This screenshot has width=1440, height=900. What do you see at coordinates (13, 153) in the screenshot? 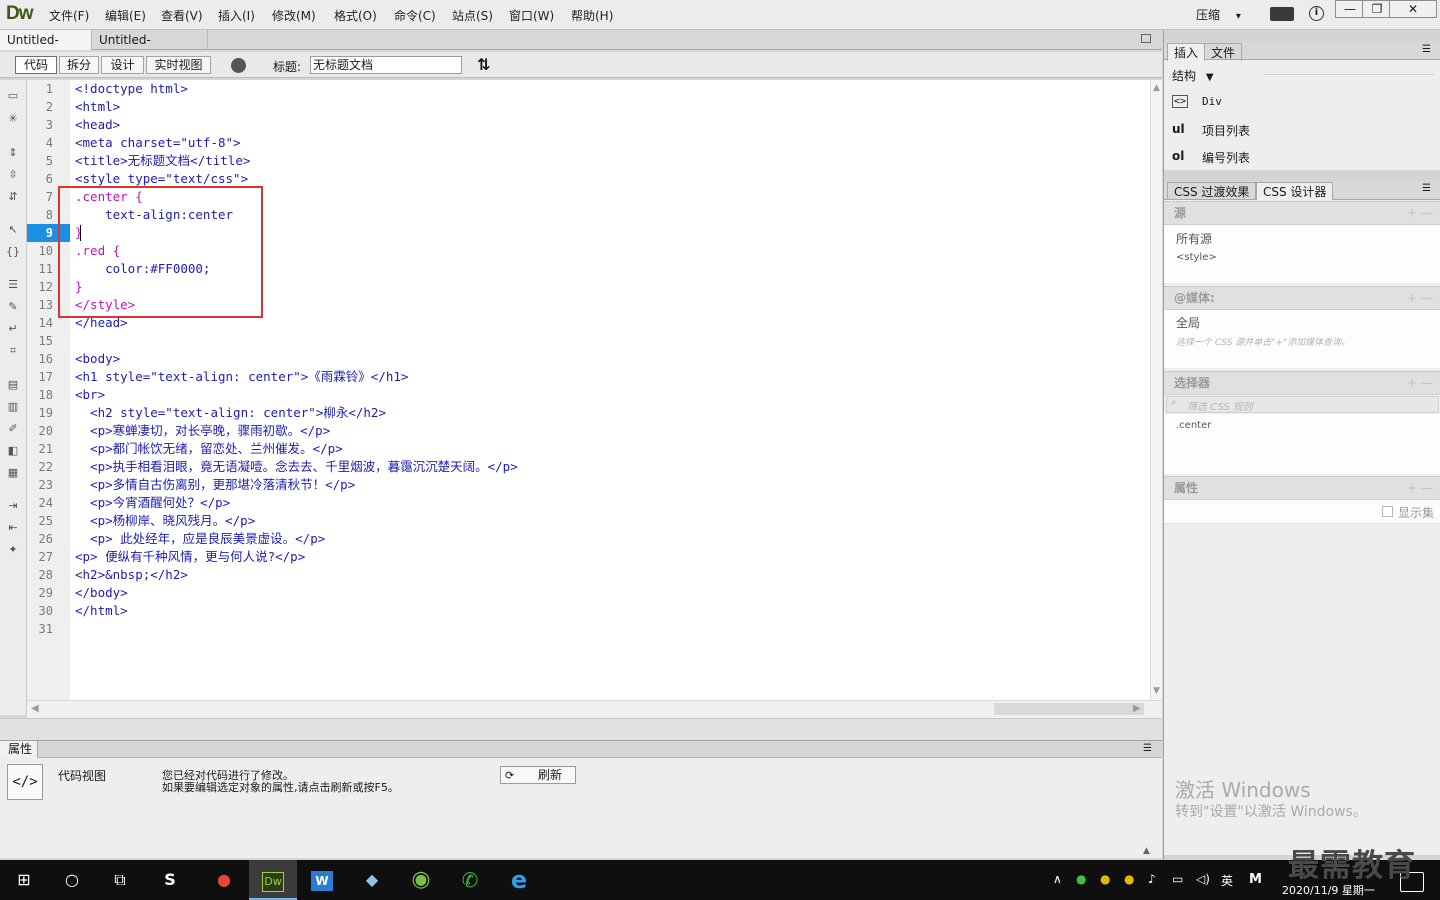
I see `collapse-tag-icon: ⇕` at bounding box center [13, 153].